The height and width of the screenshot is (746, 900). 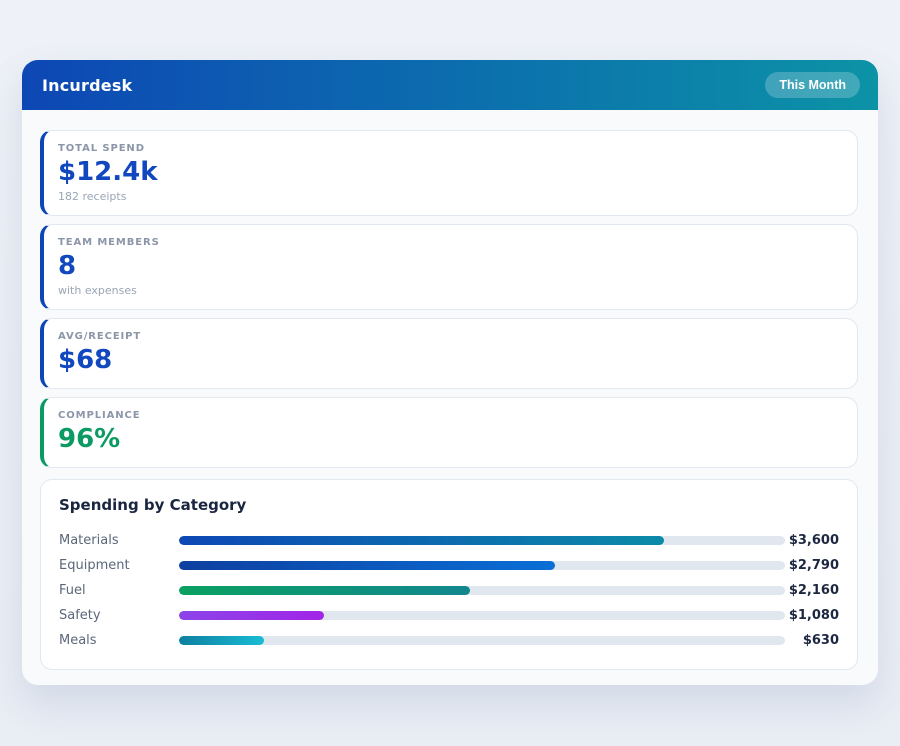 I want to click on category-value: $2,790, so click(x=813, y=565).